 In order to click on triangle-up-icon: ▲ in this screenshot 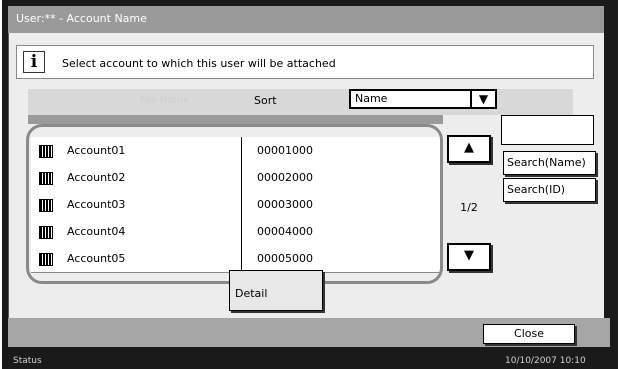, I will do `click(469, 147)`.